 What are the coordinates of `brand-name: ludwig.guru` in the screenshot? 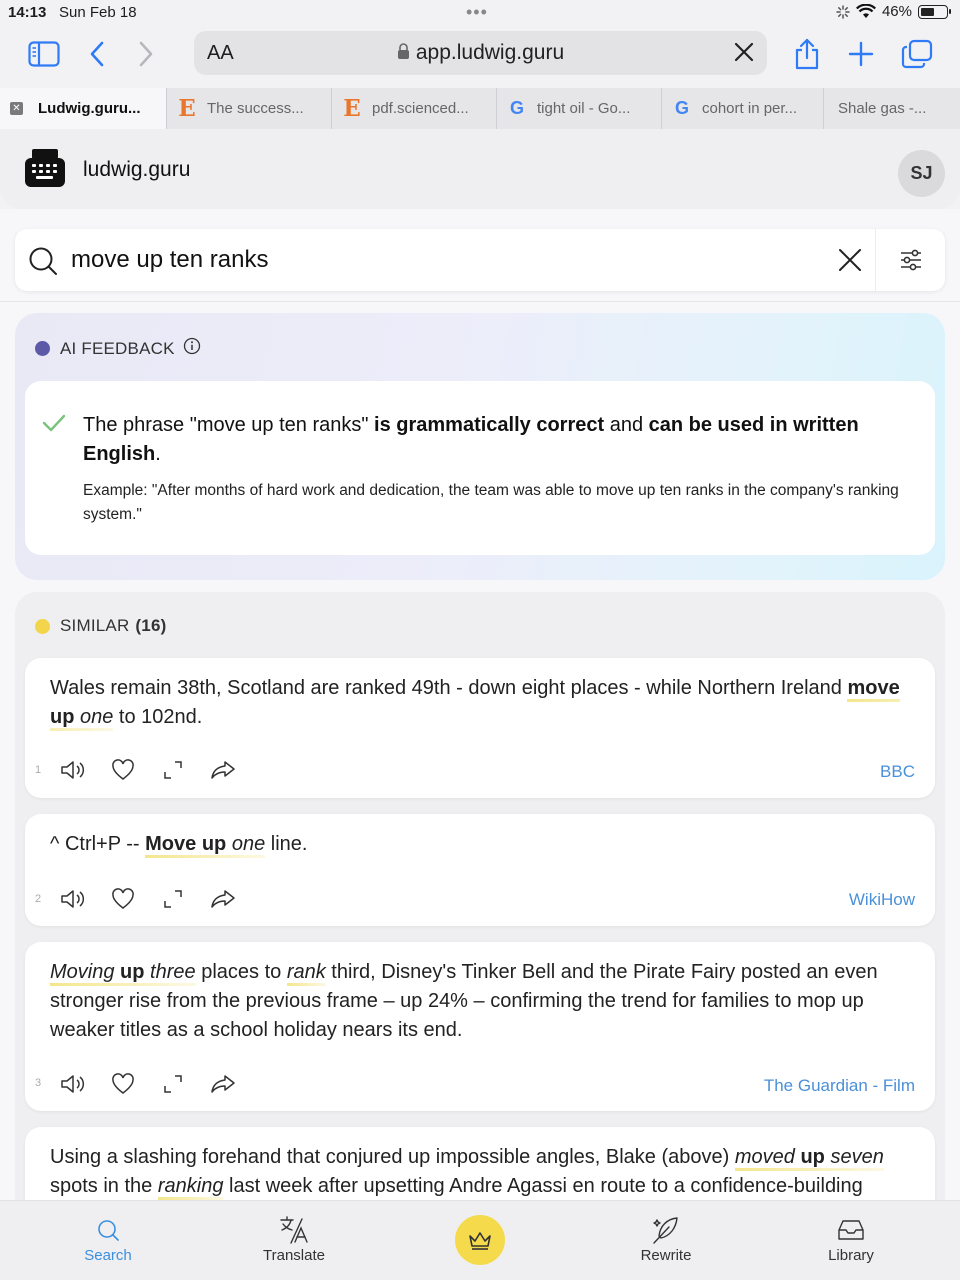 It's located at (136, 170).